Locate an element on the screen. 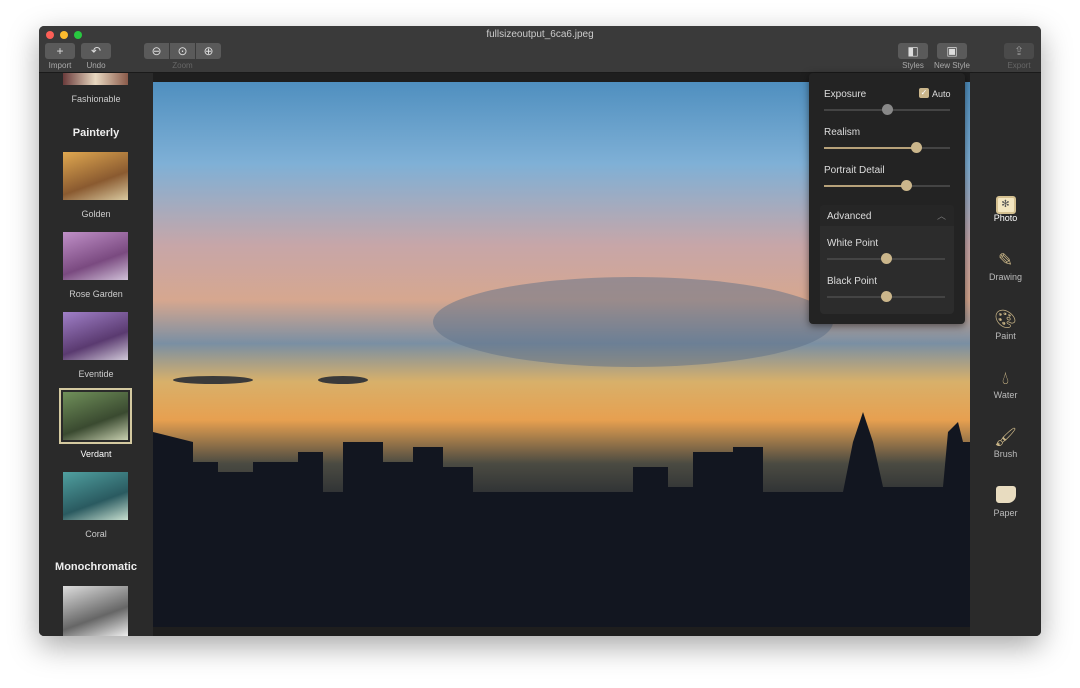 Image resolution: width=1080 pixels, height=688 pixels. undo-label: Undo is located at coordinates (96, 65).